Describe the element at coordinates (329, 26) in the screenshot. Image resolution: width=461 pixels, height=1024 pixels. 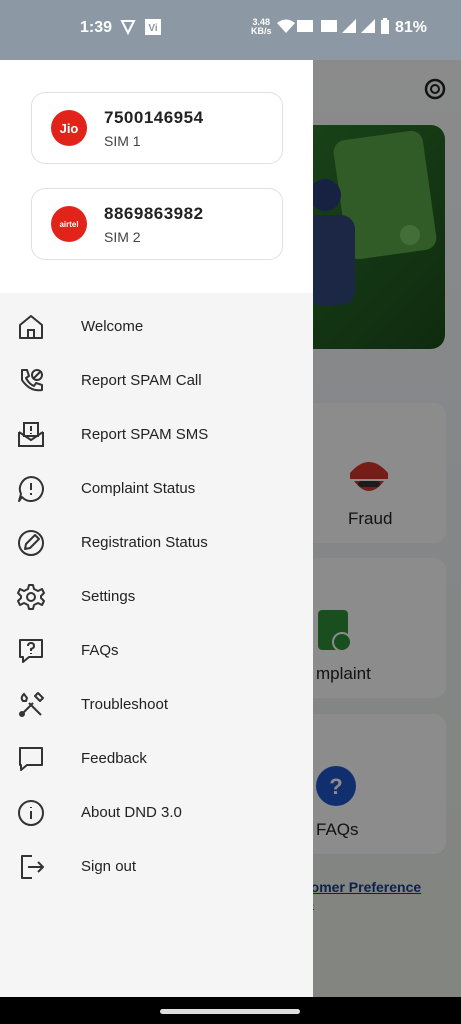
I see `vonr-icon` at that location.